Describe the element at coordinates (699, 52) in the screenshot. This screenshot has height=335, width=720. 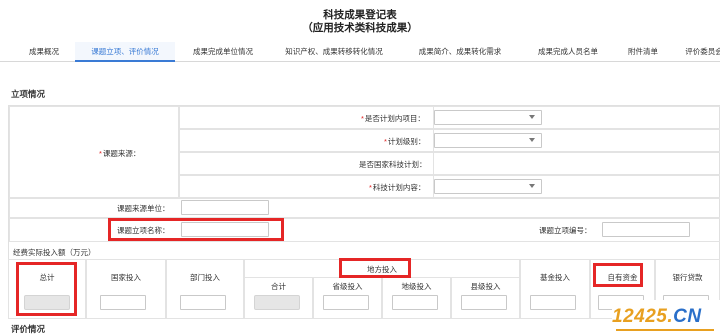
I see `tab-committee: 评价委员会` at that location.